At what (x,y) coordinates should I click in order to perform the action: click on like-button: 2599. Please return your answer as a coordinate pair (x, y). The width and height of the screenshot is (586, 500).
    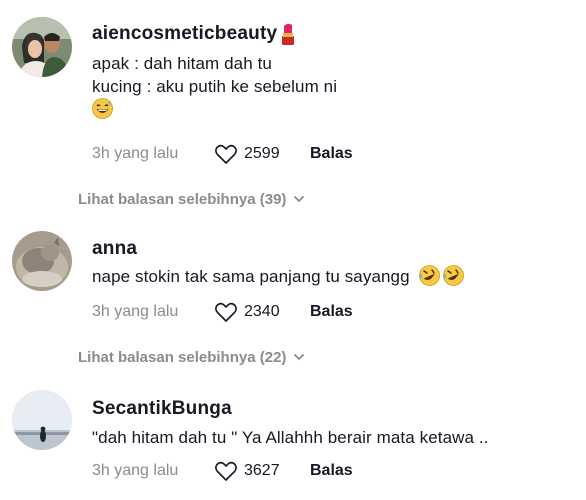
    Looking at the image, I should click on (262, 154).